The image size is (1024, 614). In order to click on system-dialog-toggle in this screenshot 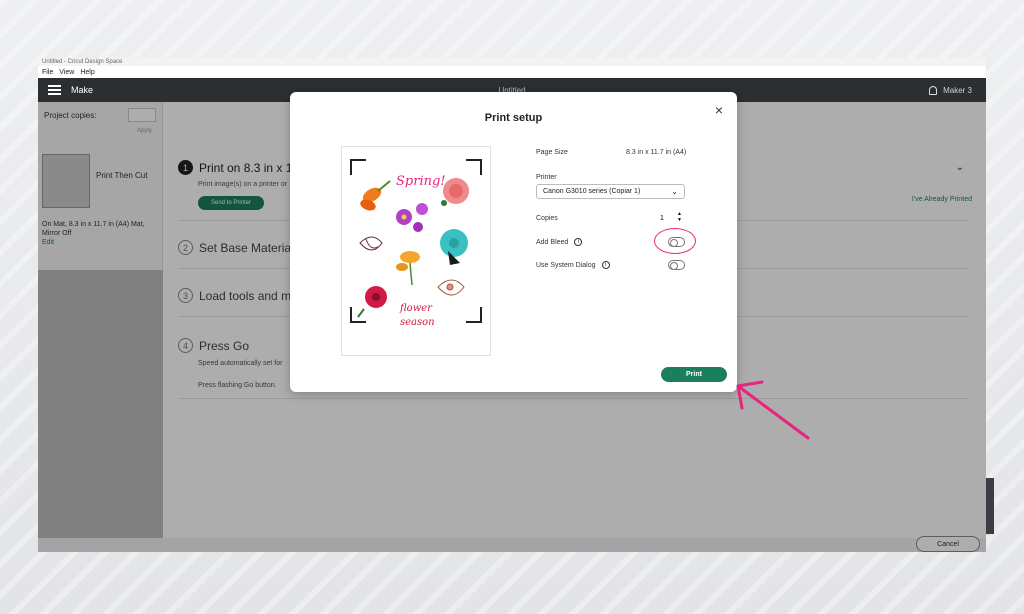, I will do `click(676, 265)`.